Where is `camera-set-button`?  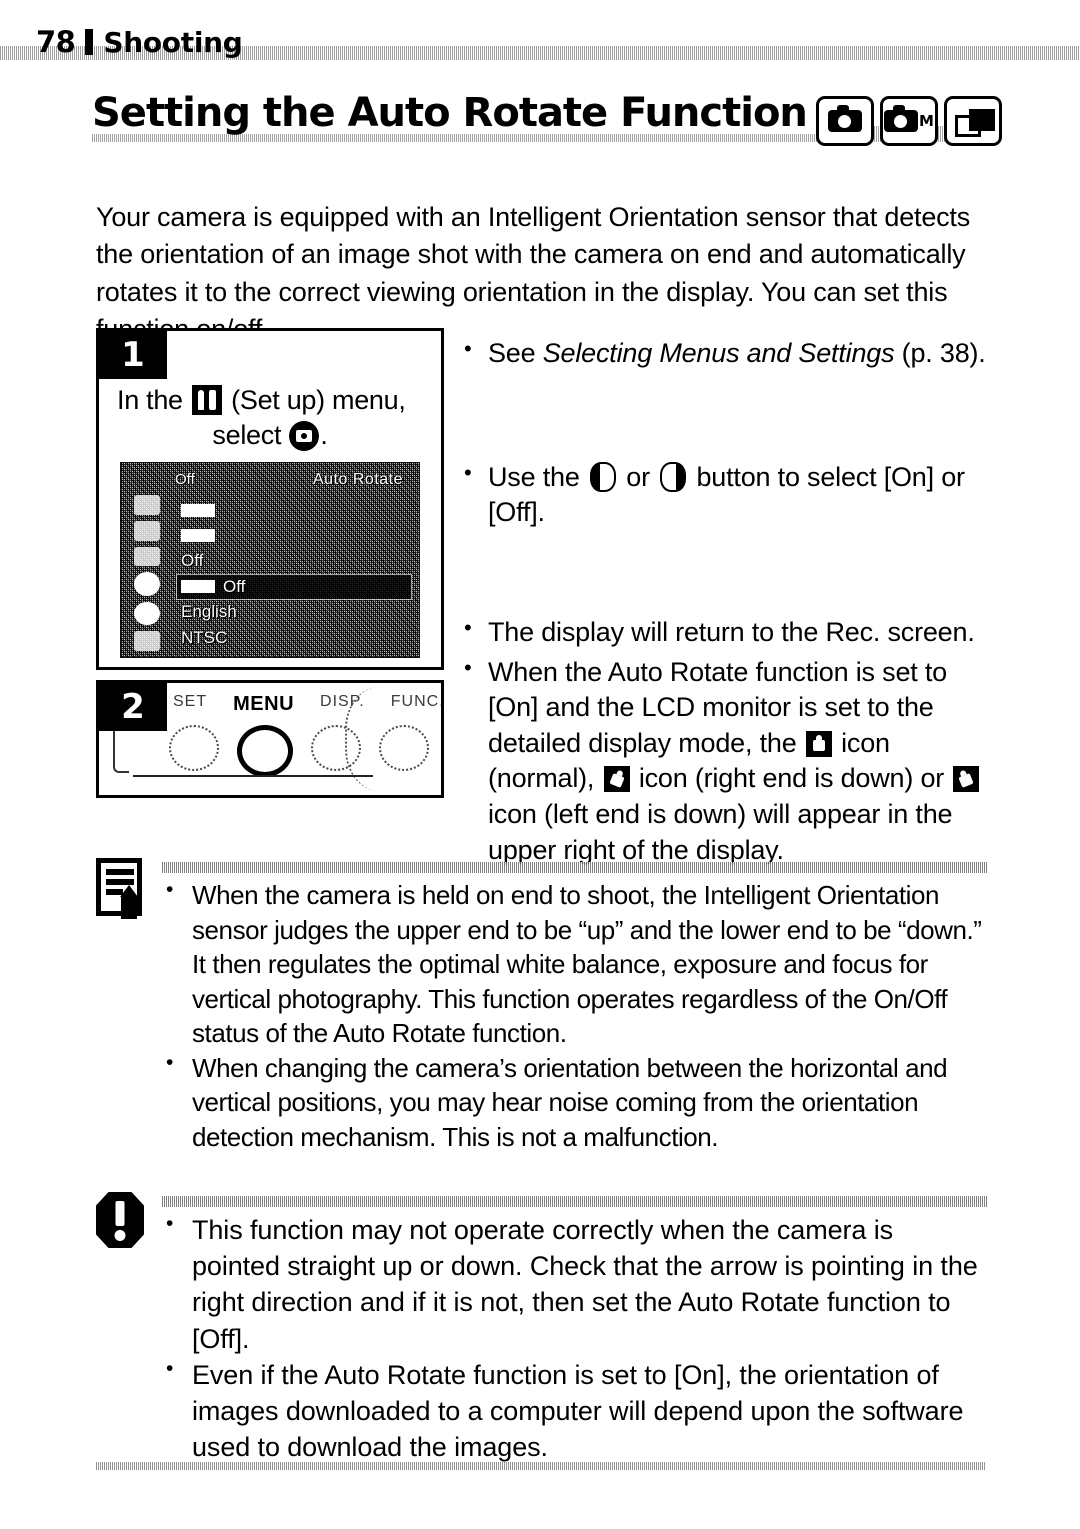
camera-set-button is located at coordinates (194, 748).